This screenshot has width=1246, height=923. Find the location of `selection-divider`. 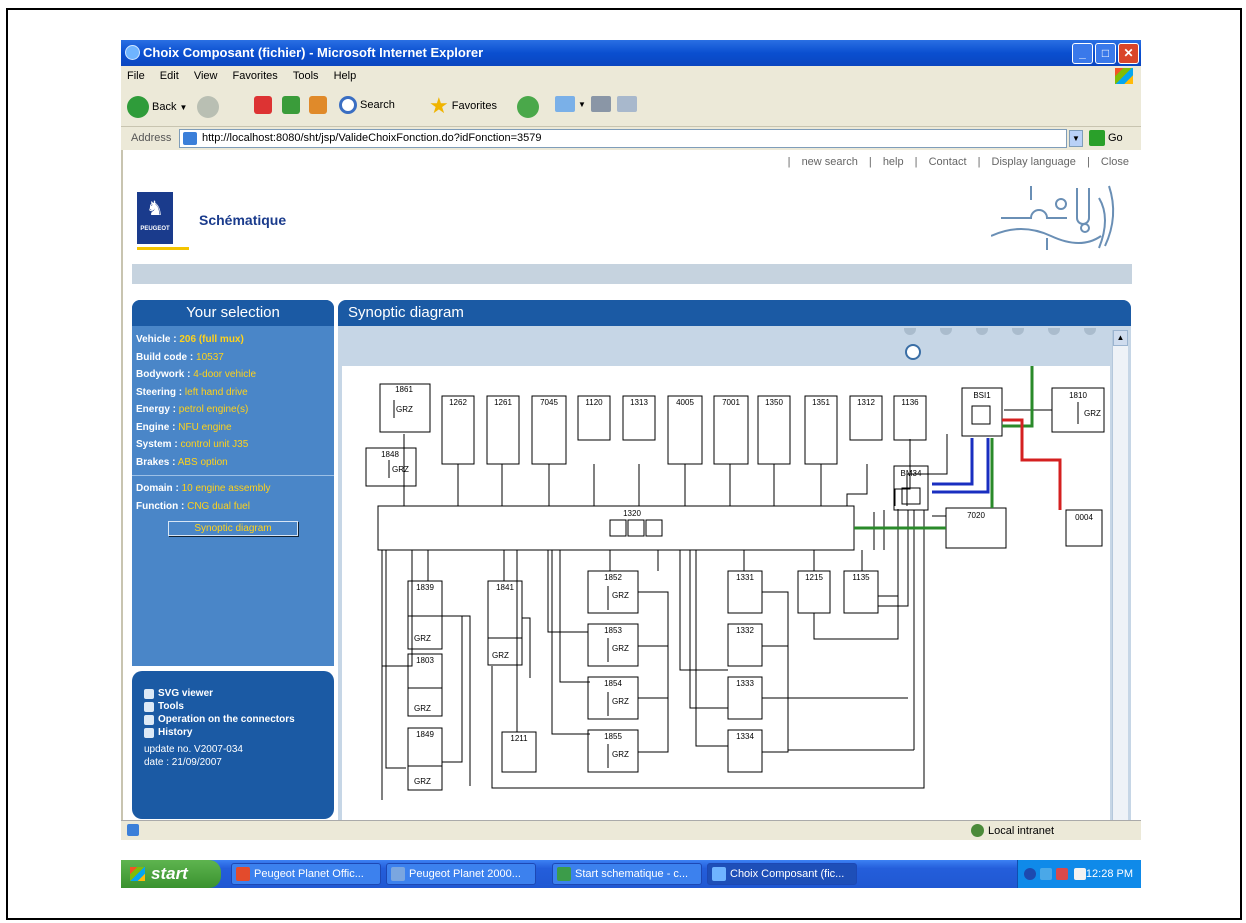

selection-divider is located at coordinates (233, 475).